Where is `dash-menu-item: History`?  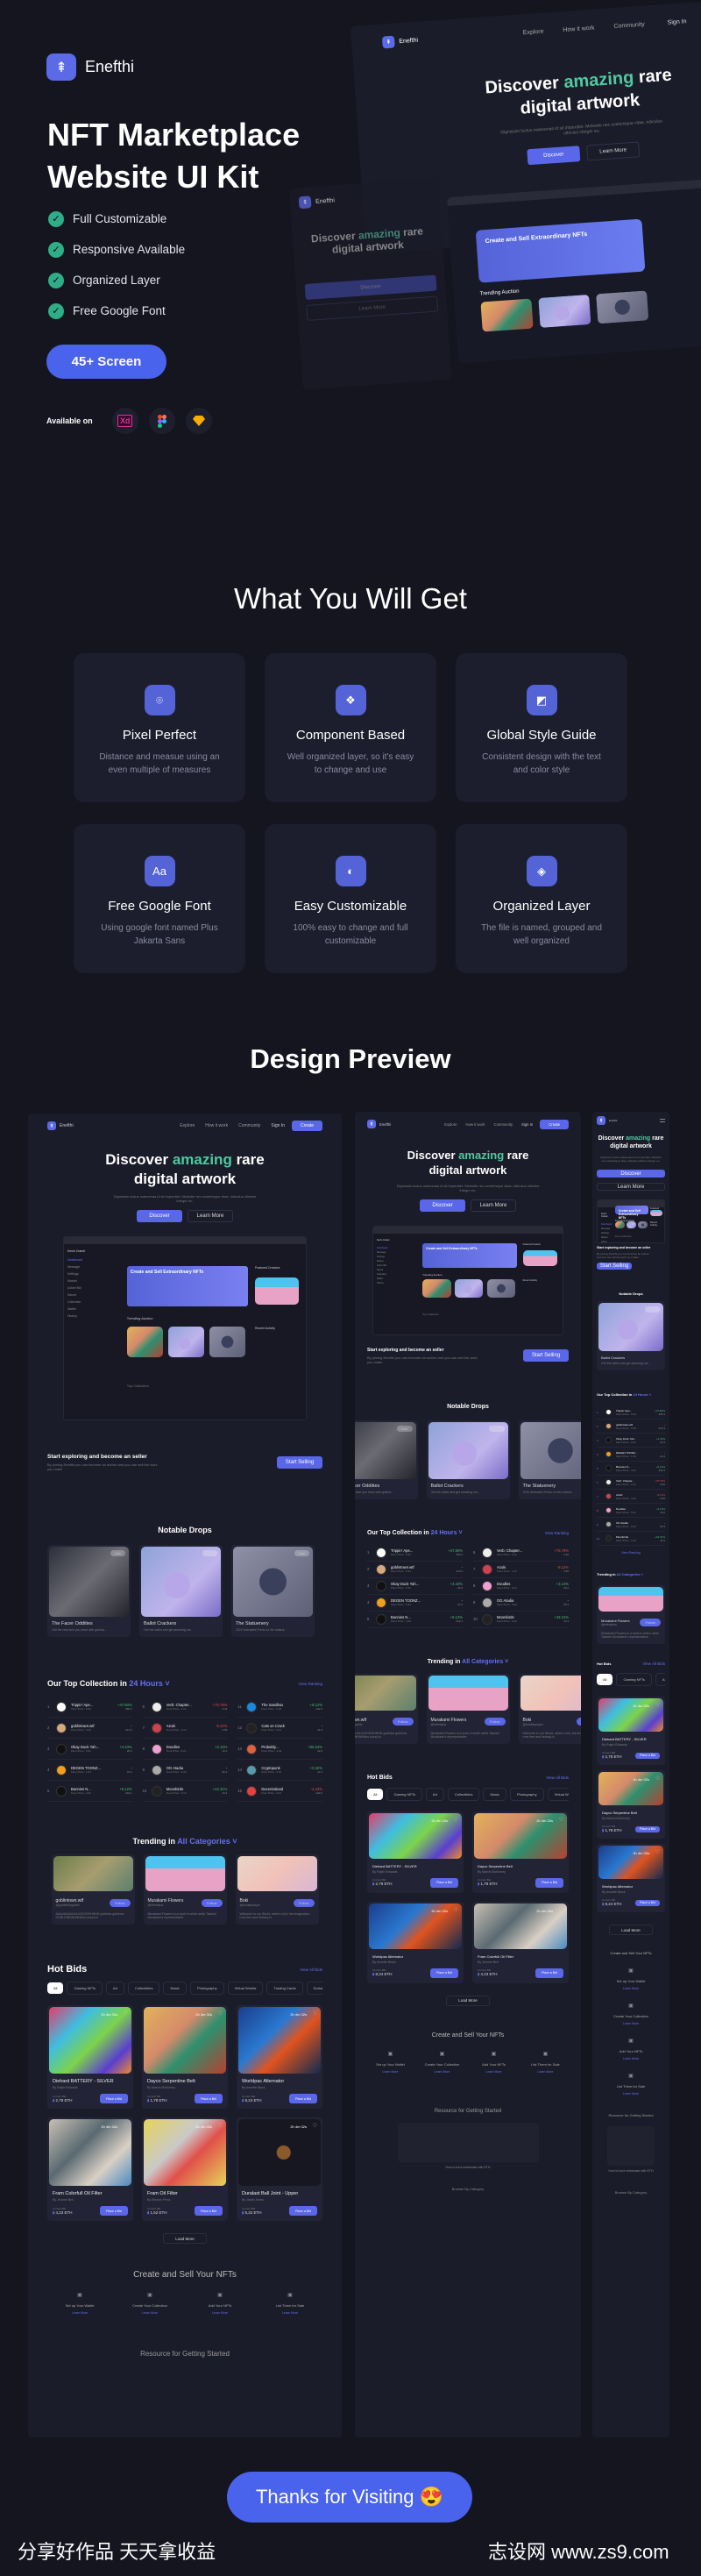 dash-menu-item: History is located at coordinates (394, 1283).